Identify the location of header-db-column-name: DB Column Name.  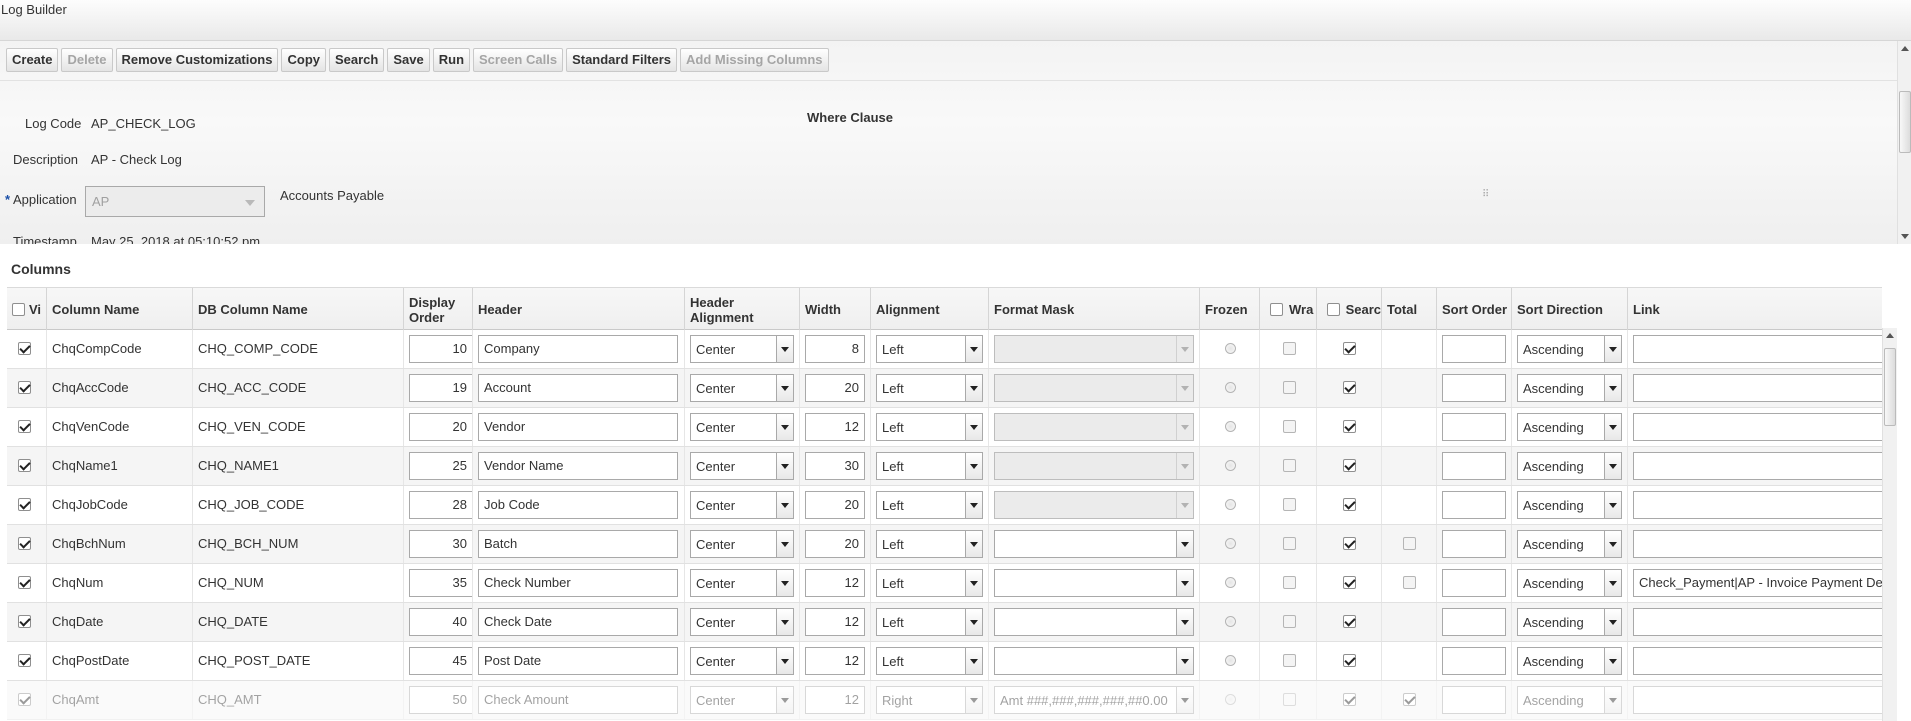
(298, 309).